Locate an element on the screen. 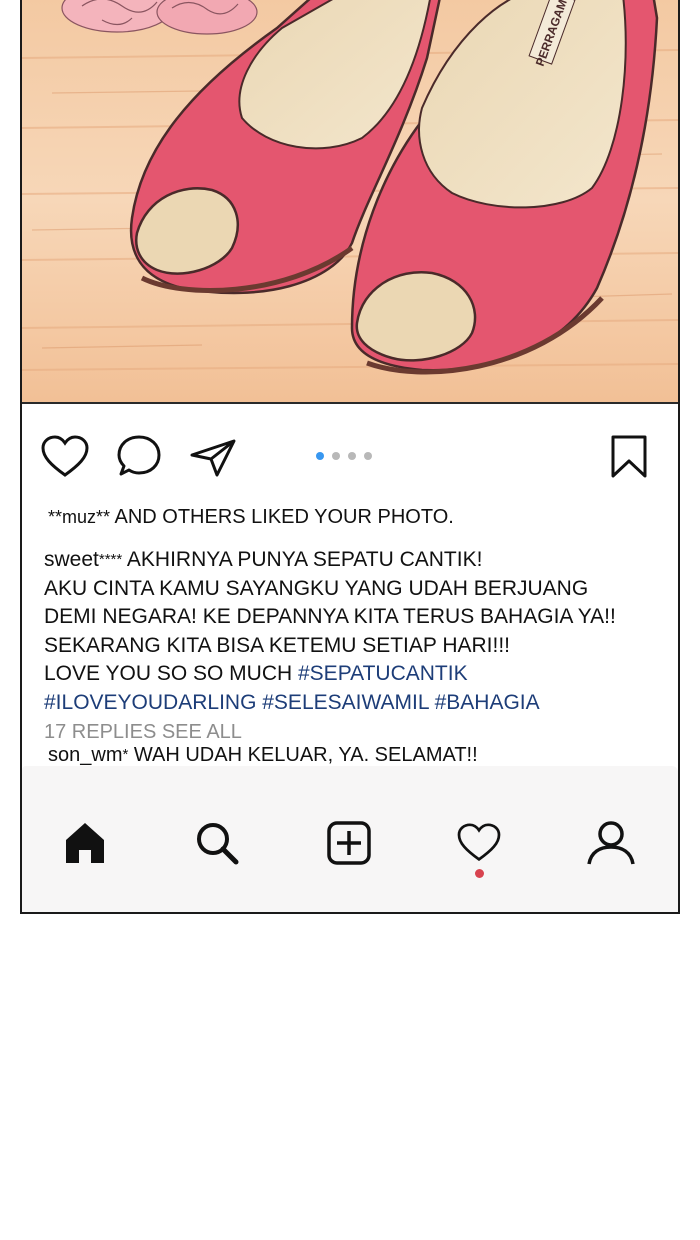  heart-outline-icon is located at coordinates (65, 456).